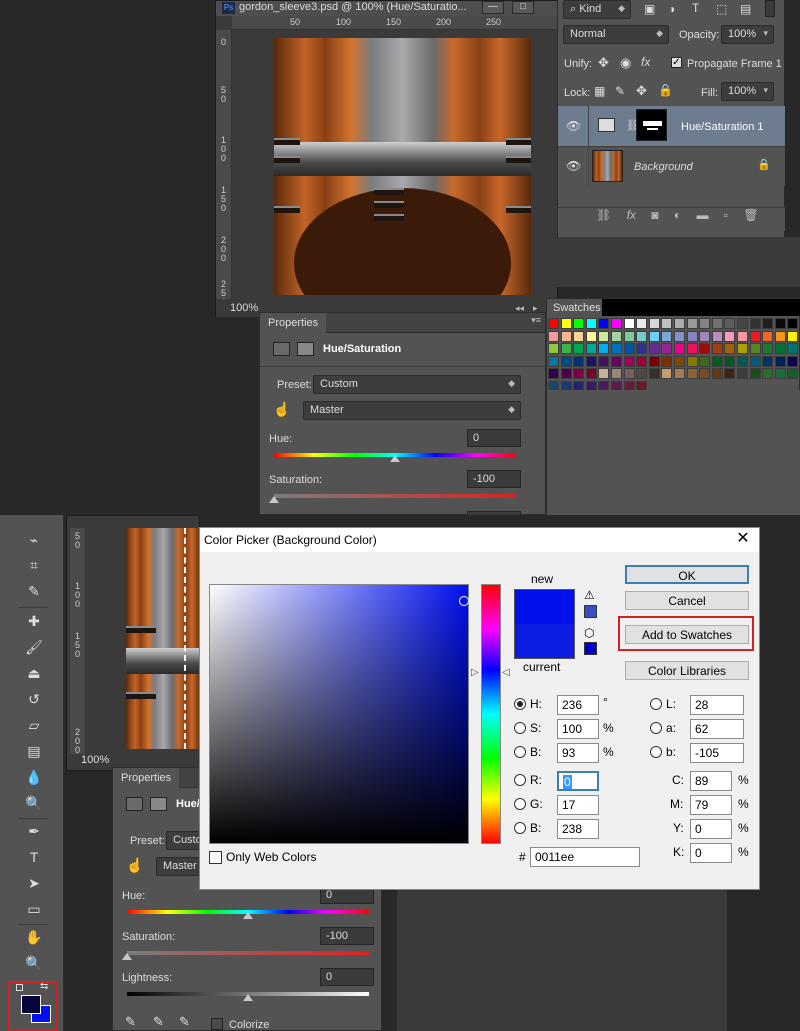 The image size is (800, 1031). I want to click on canvas-artwork, so click(163, 638).